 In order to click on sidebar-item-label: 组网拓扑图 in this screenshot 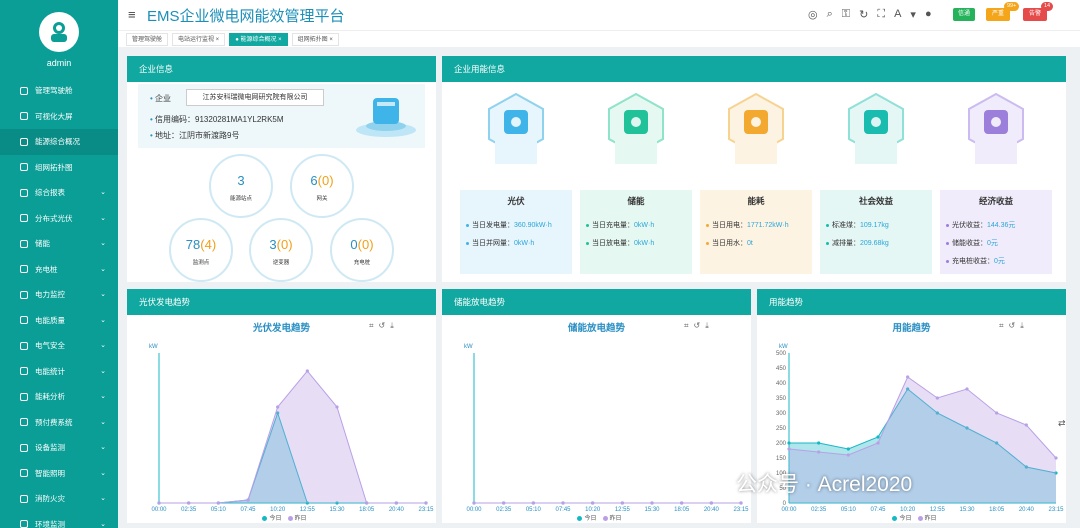, I will do `click(54, 167)`.